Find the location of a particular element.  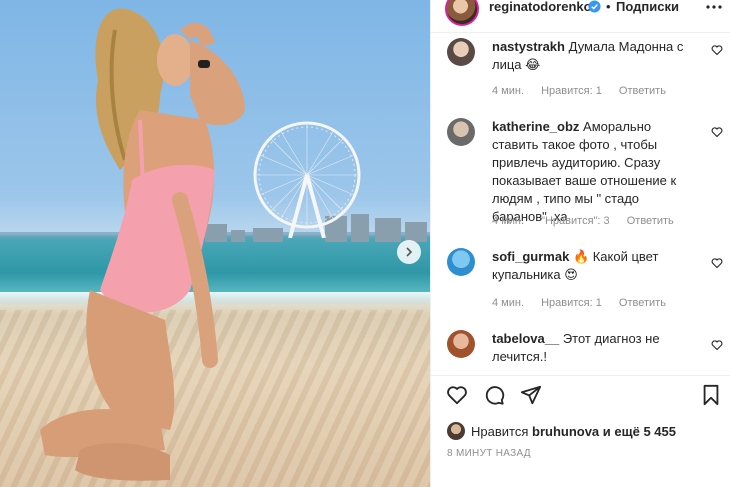

author-avatar is located at coordinates (462, 13).